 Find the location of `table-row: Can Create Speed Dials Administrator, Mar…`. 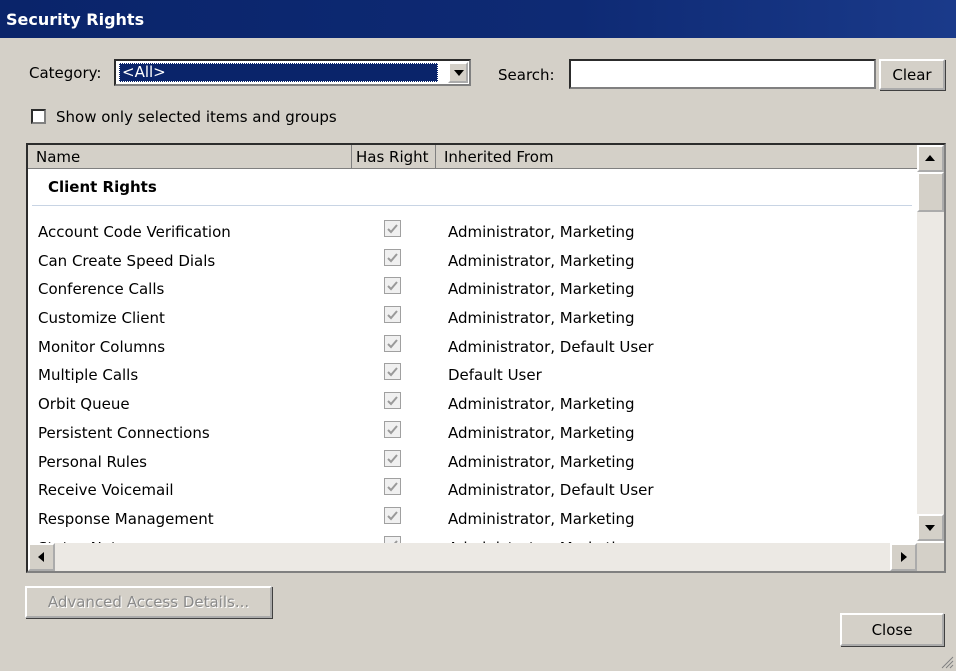

table-row: Can Create Speed Dials Administrator, Mar… is located at coordinates (472, 260).